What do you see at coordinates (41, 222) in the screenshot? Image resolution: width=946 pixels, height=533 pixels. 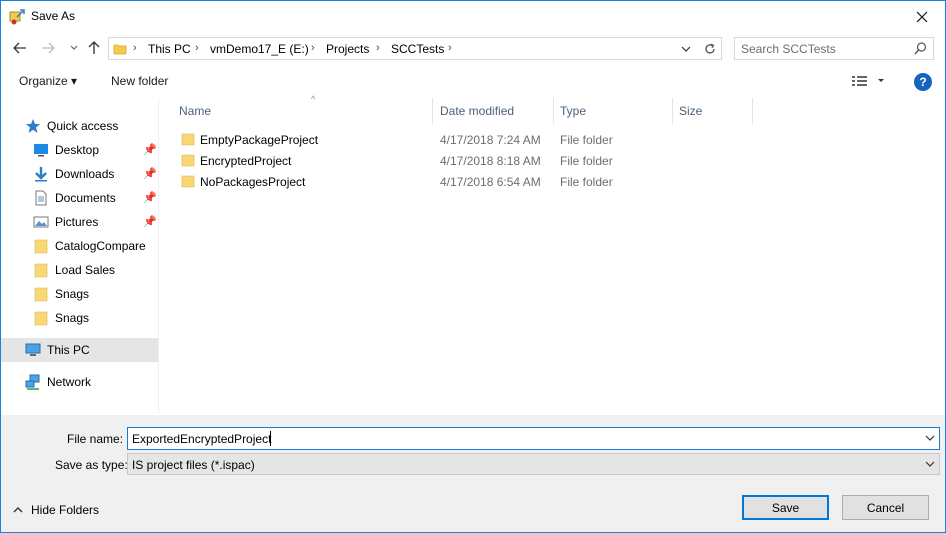 I see `pictures-icon` at bounding box center [41, 222].